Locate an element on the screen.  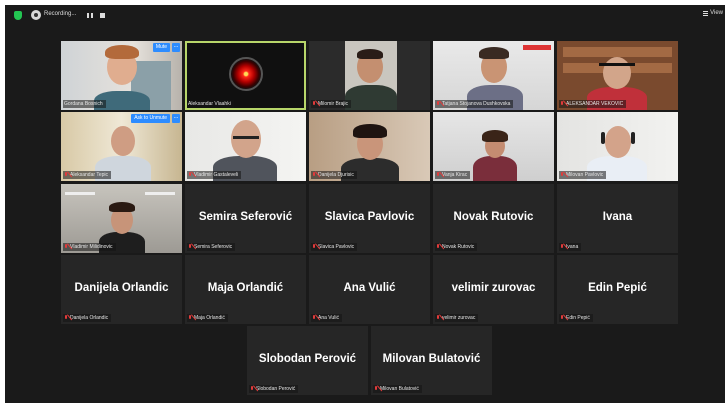
view-button: View is located at coordinates (713, 13).